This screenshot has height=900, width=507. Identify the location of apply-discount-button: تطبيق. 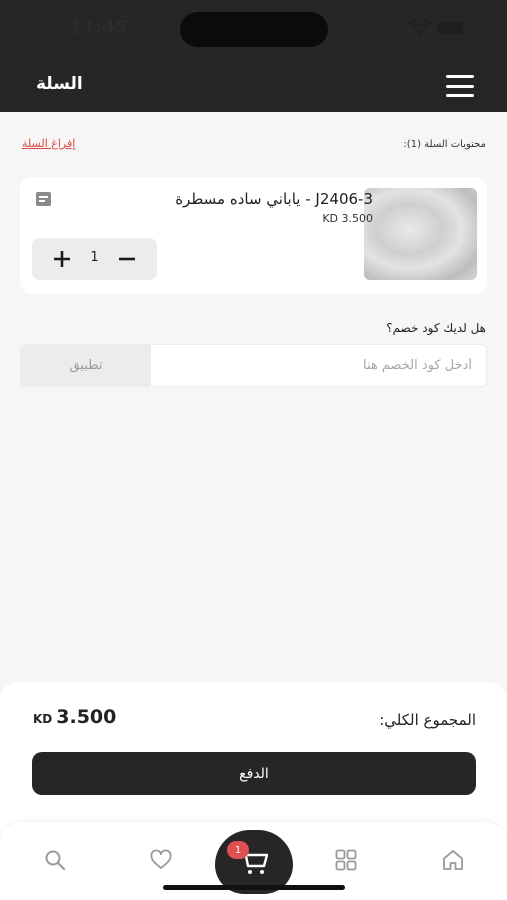
(86, 365).